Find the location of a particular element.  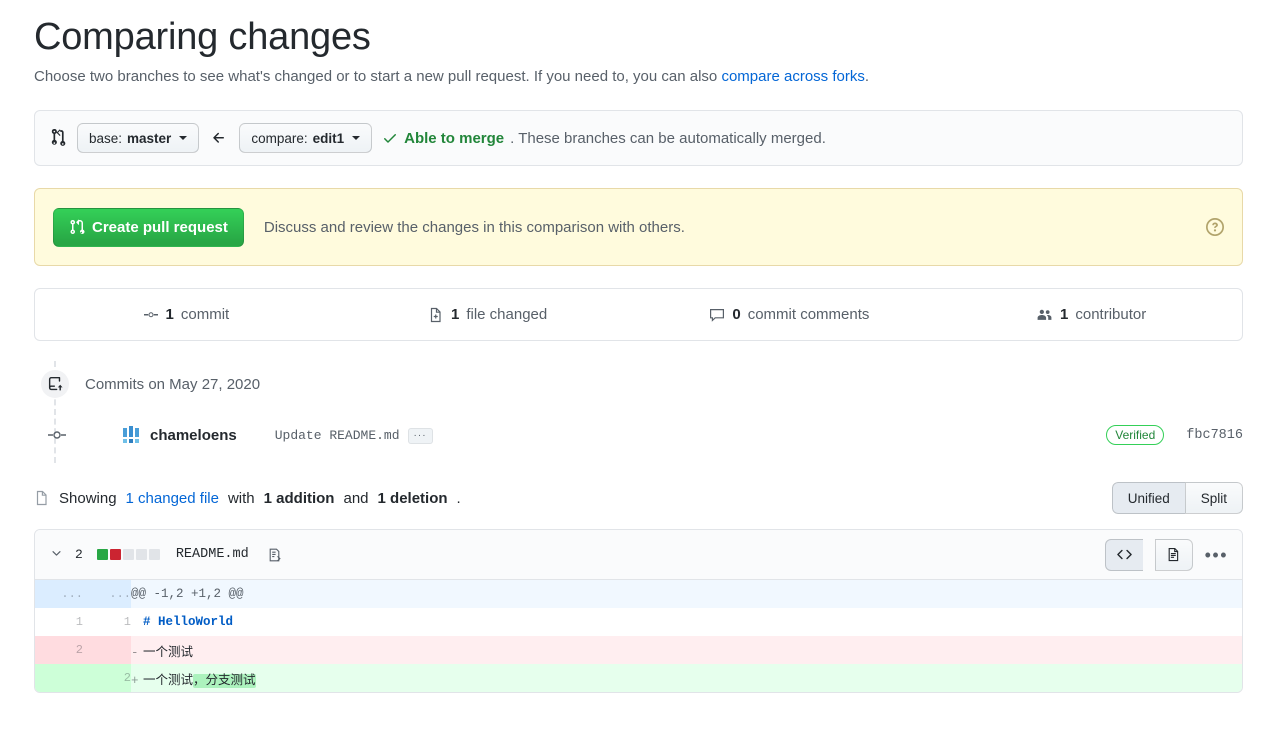

question-circle-icon is located at coordinates (1215, 227).